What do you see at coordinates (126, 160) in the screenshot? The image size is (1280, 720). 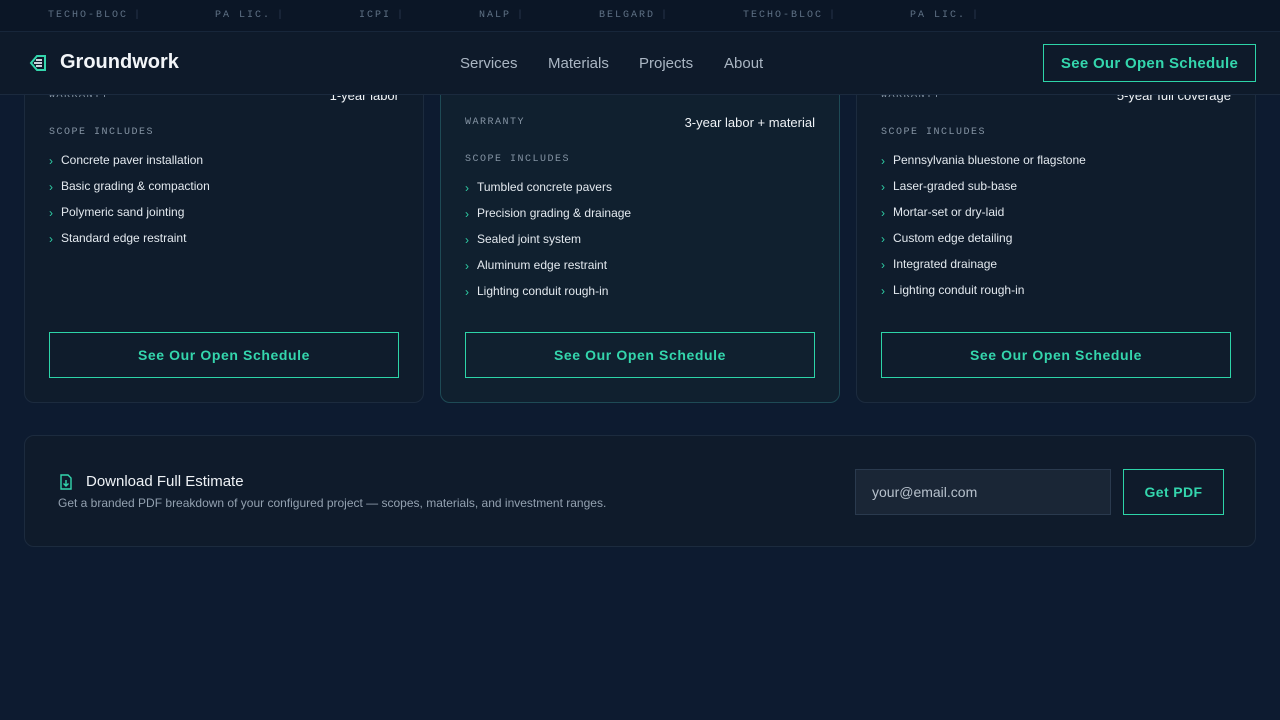 I see `scope-item: › Concrete paver installation` at bounding box center [126, 160].